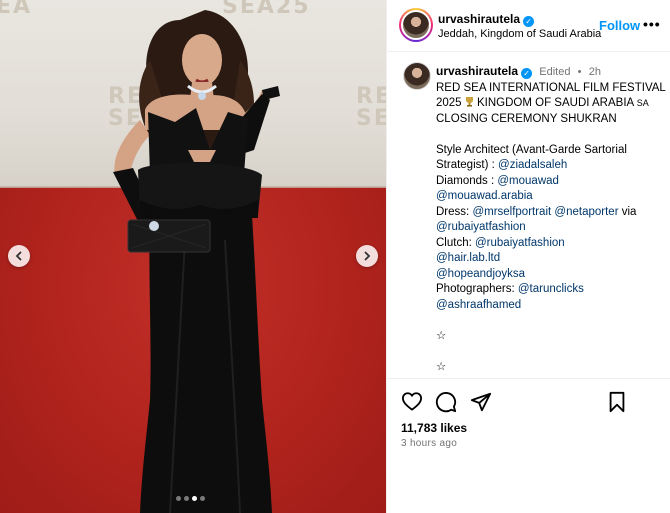 The height and width of the screenshot is (513, 670). Describe the element at coordinates (551, 289) in the screenshot. I see `mention-link: @tarunclicks` at that location.